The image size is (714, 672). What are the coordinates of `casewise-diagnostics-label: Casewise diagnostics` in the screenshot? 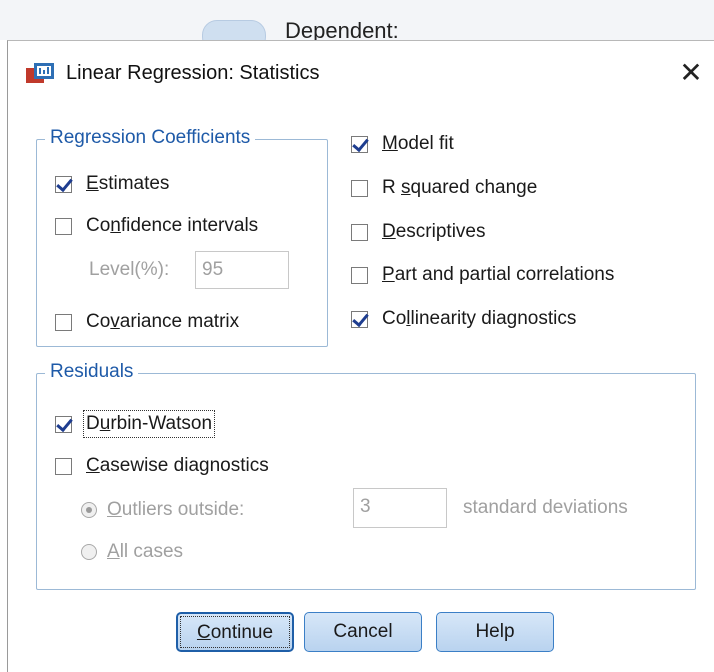 It's located at (177, 465).